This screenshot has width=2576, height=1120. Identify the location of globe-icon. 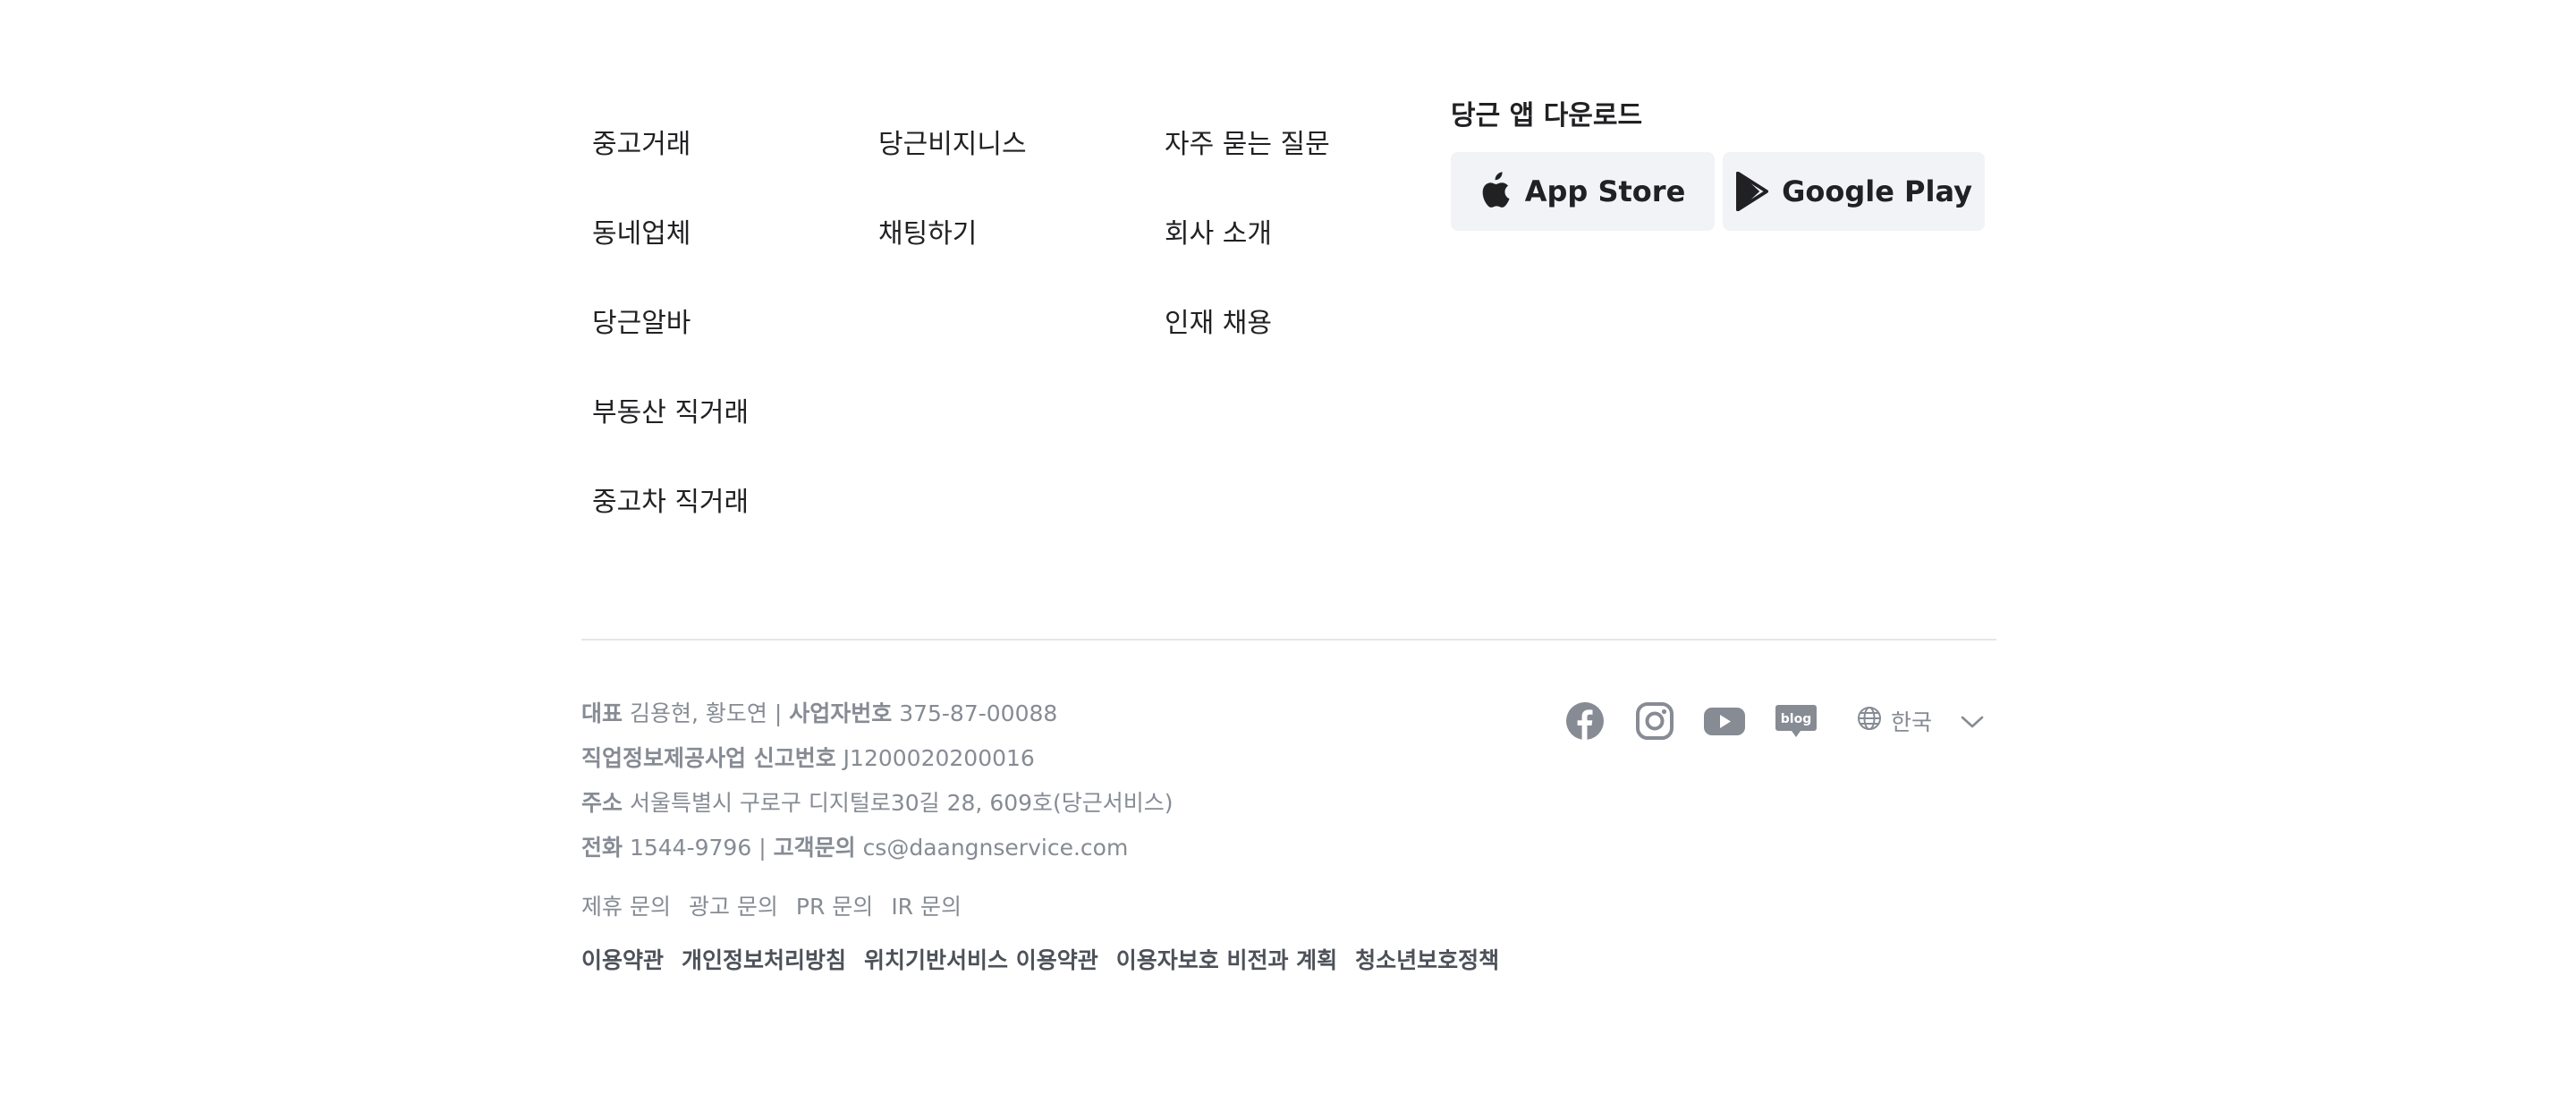
(1869, 721).